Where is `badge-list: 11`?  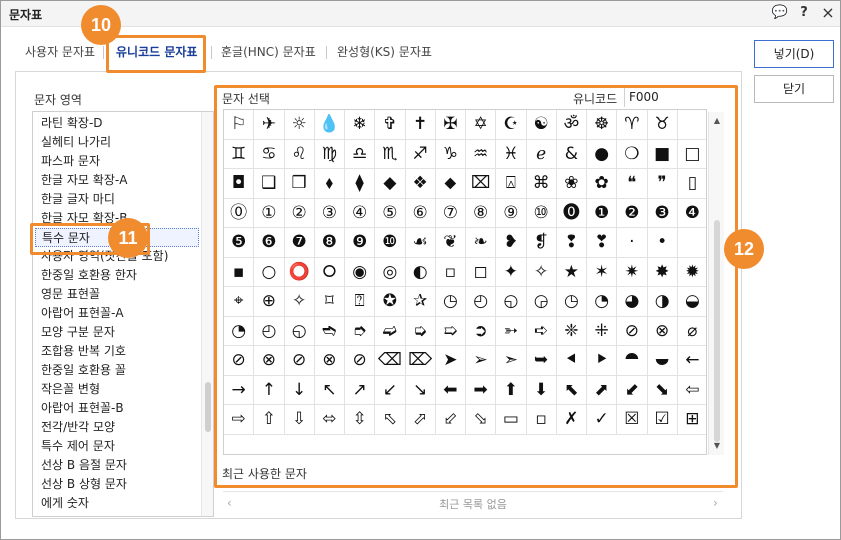 badge-list: 11 is located at coordinates (128, 238).